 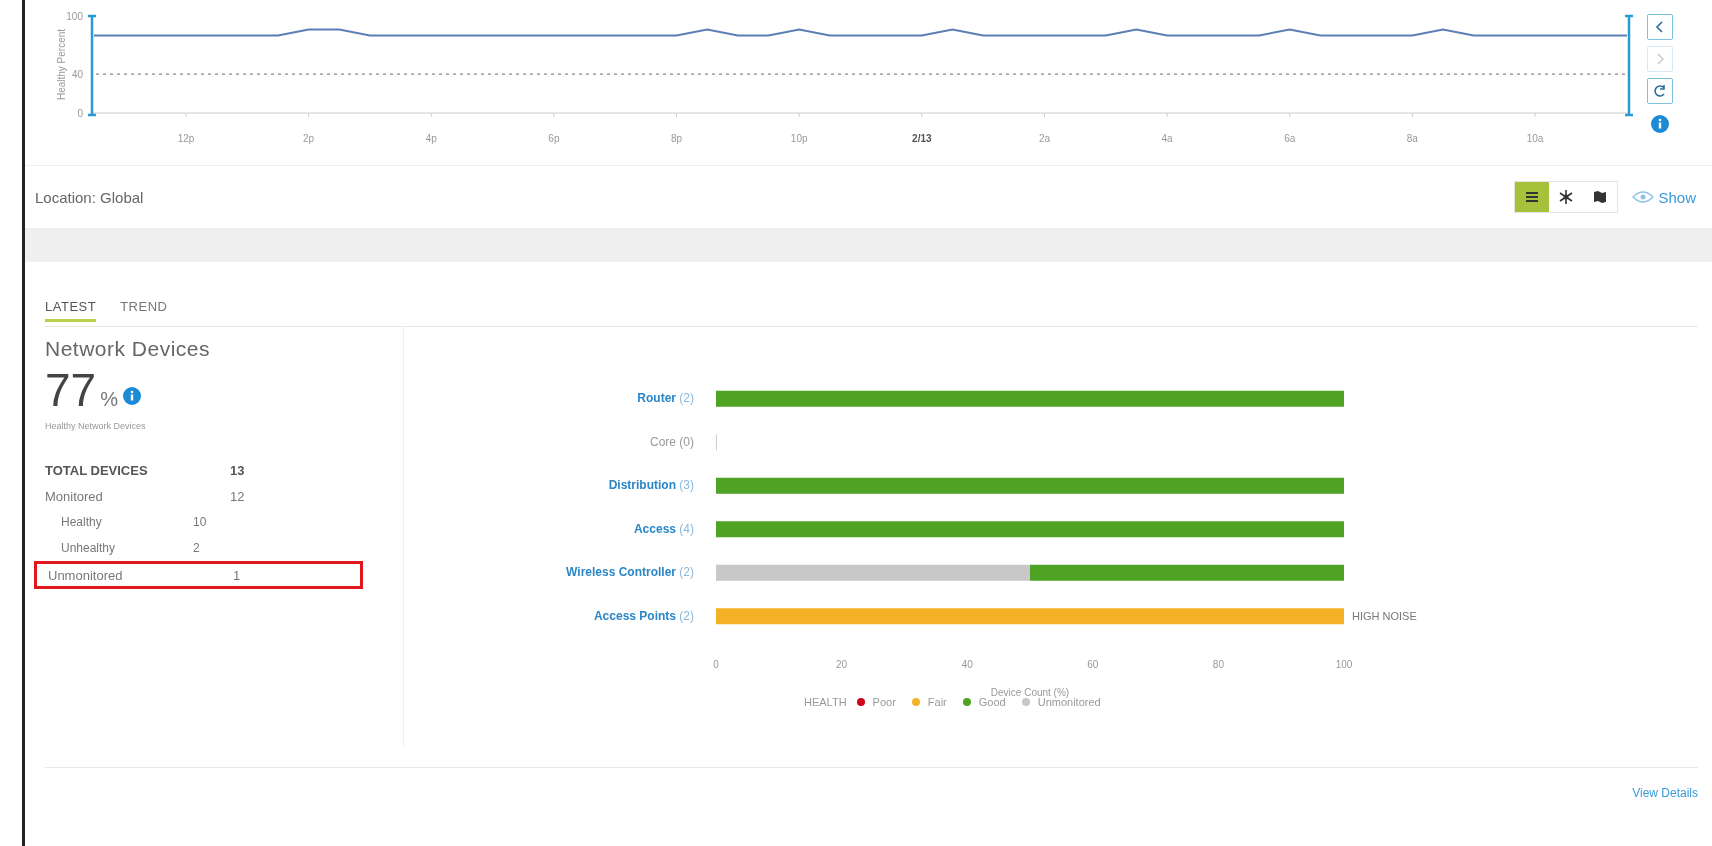 What do you see at coordinates (61, 64) in the screenshot?
I see `axis-title: Healthy Percent` at bounding box center [61, 64].